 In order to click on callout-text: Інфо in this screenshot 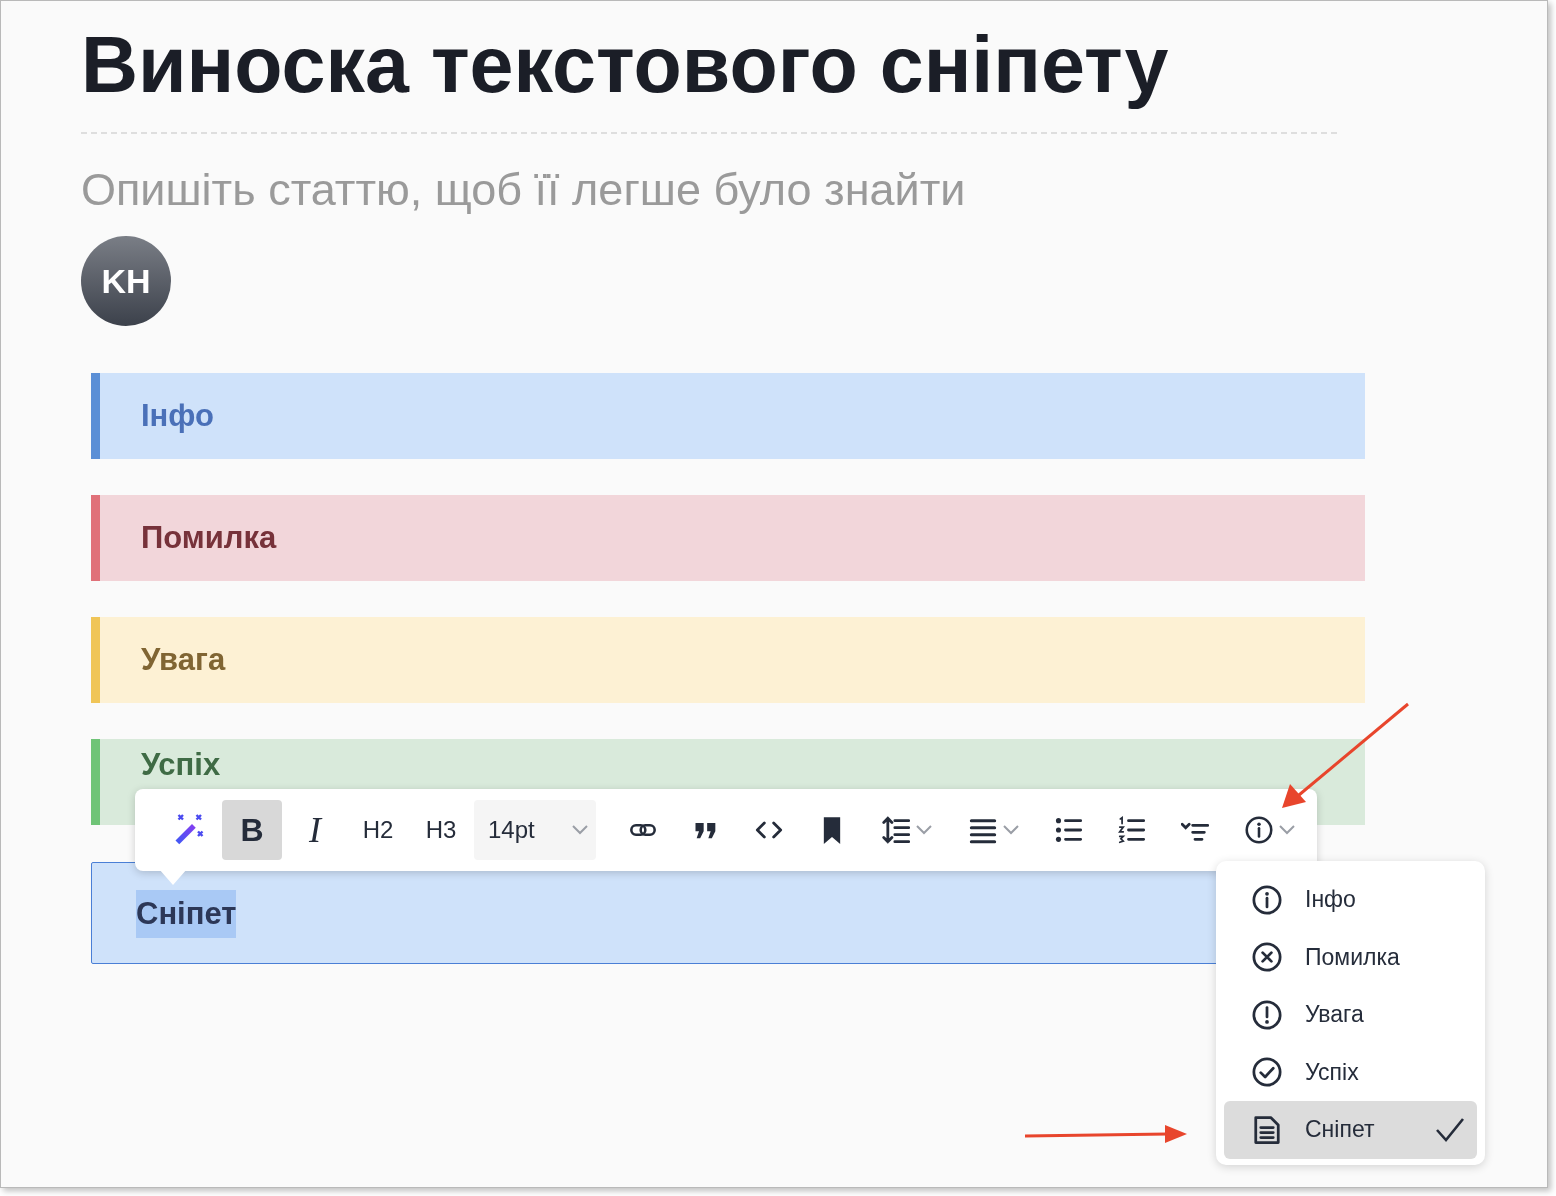, I will do `click(177, 416)`.